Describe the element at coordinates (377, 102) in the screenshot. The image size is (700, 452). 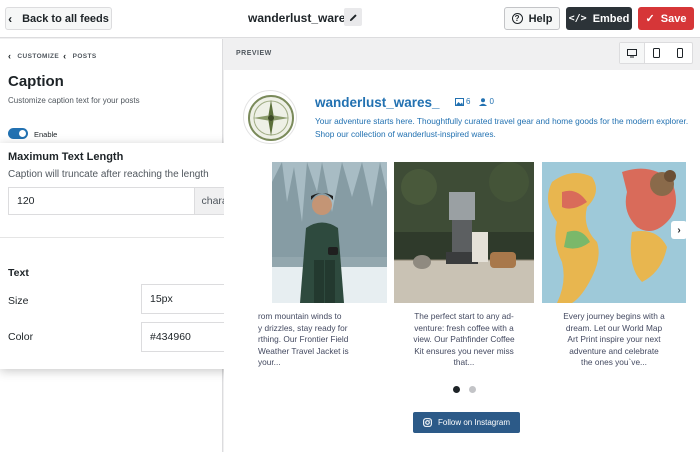
I see `preview-username: wanderlust_wares_` at that location.